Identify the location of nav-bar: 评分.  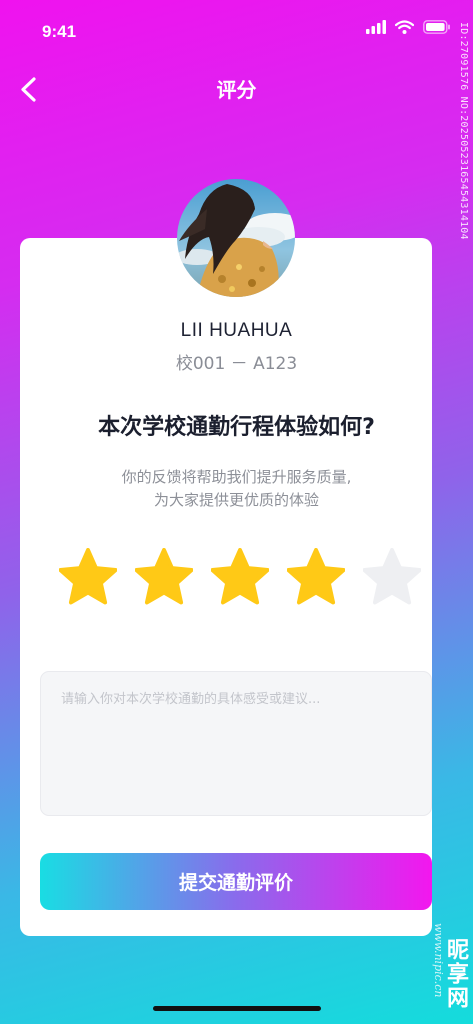
(236, 89).